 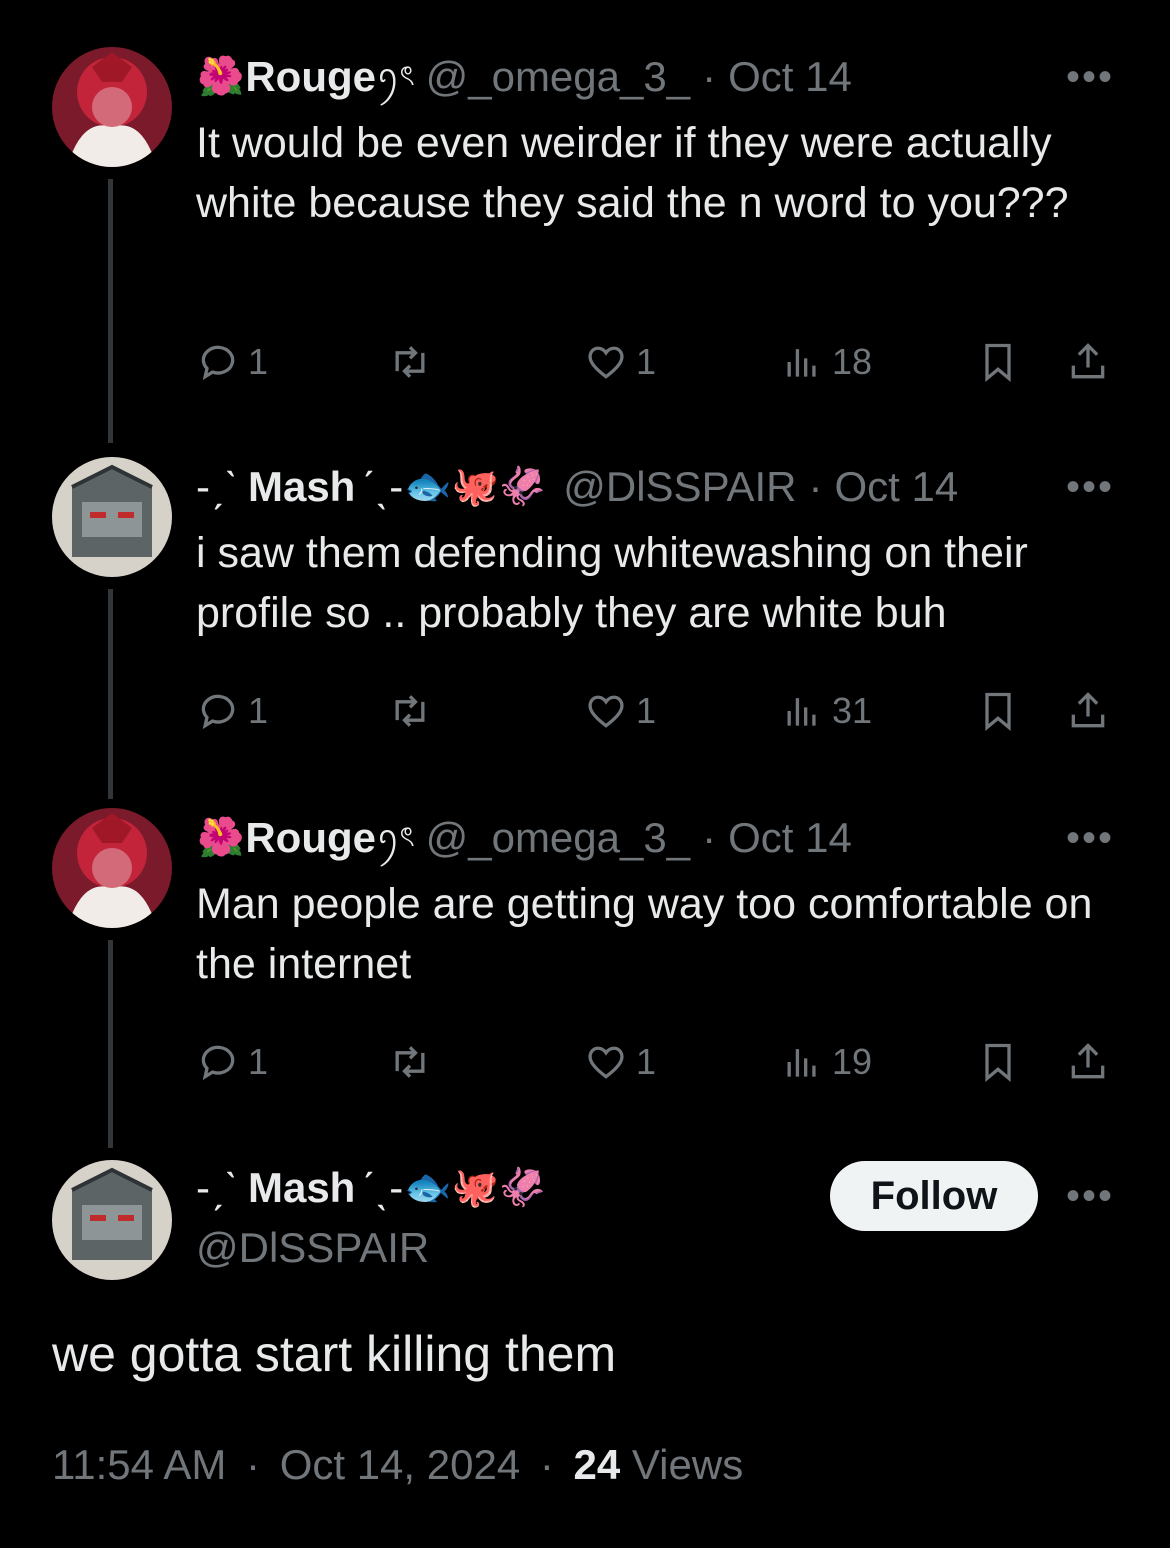 What do you see at coordinates (112, 1220) in the screenshot?
I see `main-avatar` at bounding box center [112, 1220].